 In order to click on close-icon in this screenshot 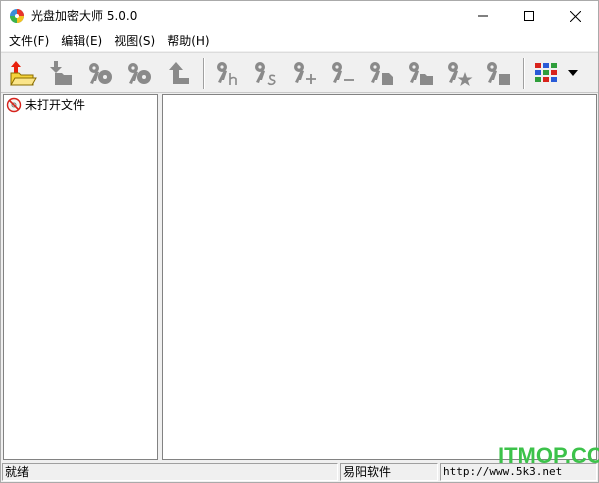, I will do `click(575, 16)`.